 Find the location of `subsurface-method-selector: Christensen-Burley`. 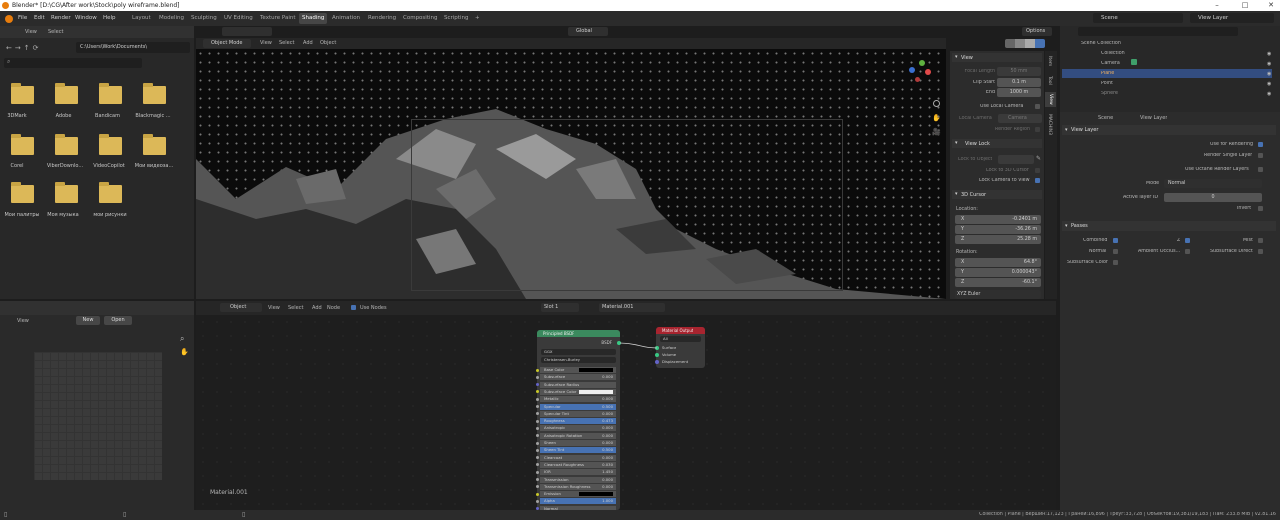

subsurface-method-selector: Christensen-Burley is located at coordinates (578, 360).